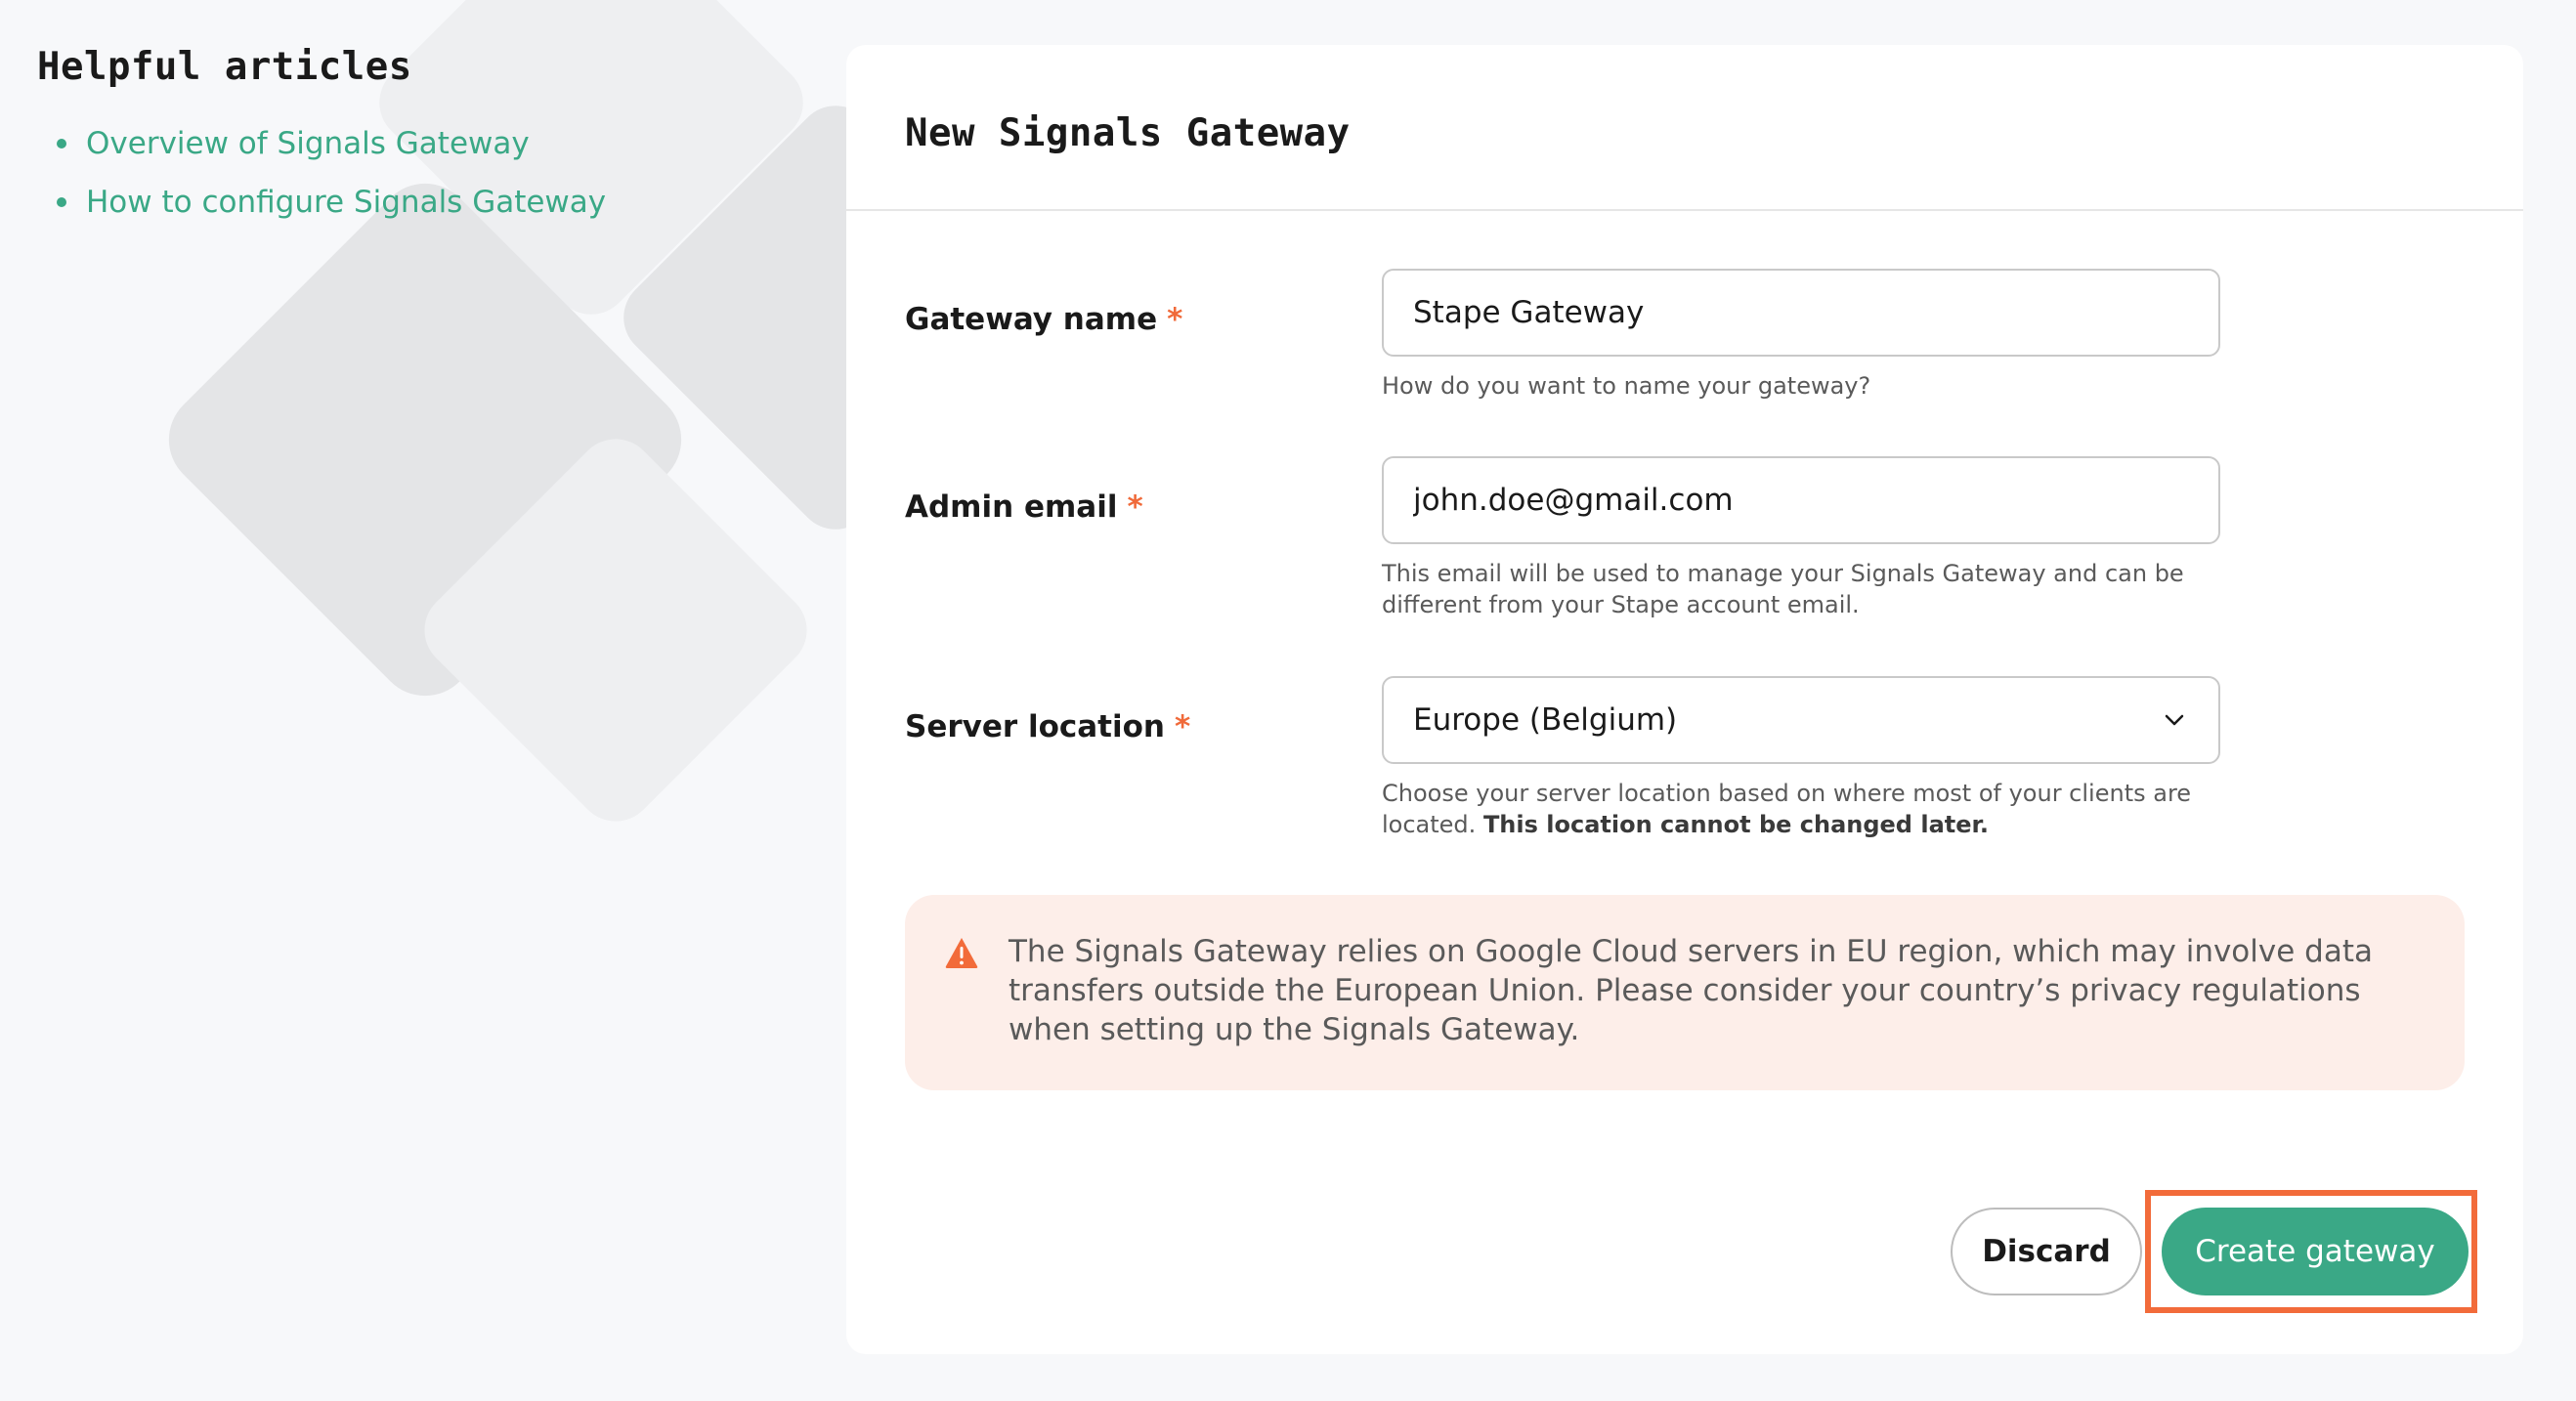 The image size is (2576, 1401). I want to click on chevron-down-icon, so click(2174, 720).